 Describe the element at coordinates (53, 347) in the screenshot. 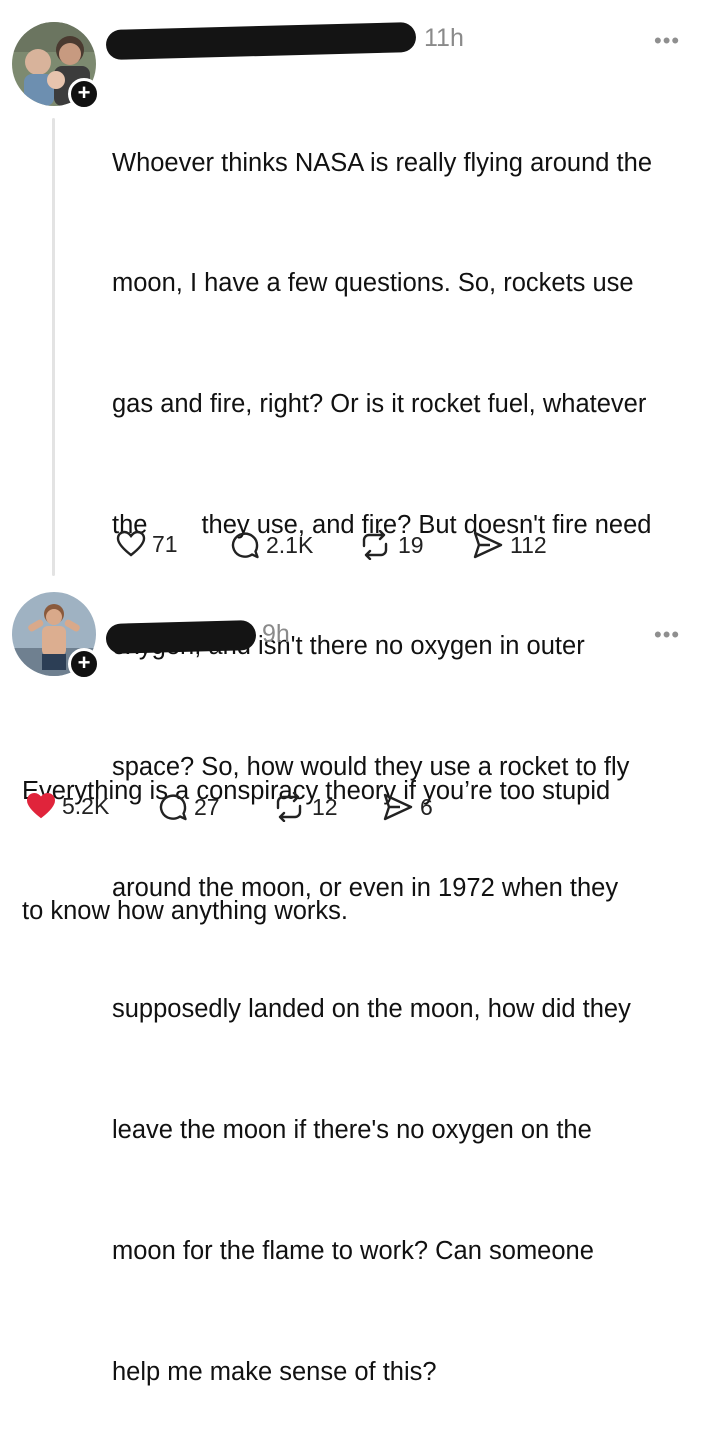

I see `thread-line` at that location.